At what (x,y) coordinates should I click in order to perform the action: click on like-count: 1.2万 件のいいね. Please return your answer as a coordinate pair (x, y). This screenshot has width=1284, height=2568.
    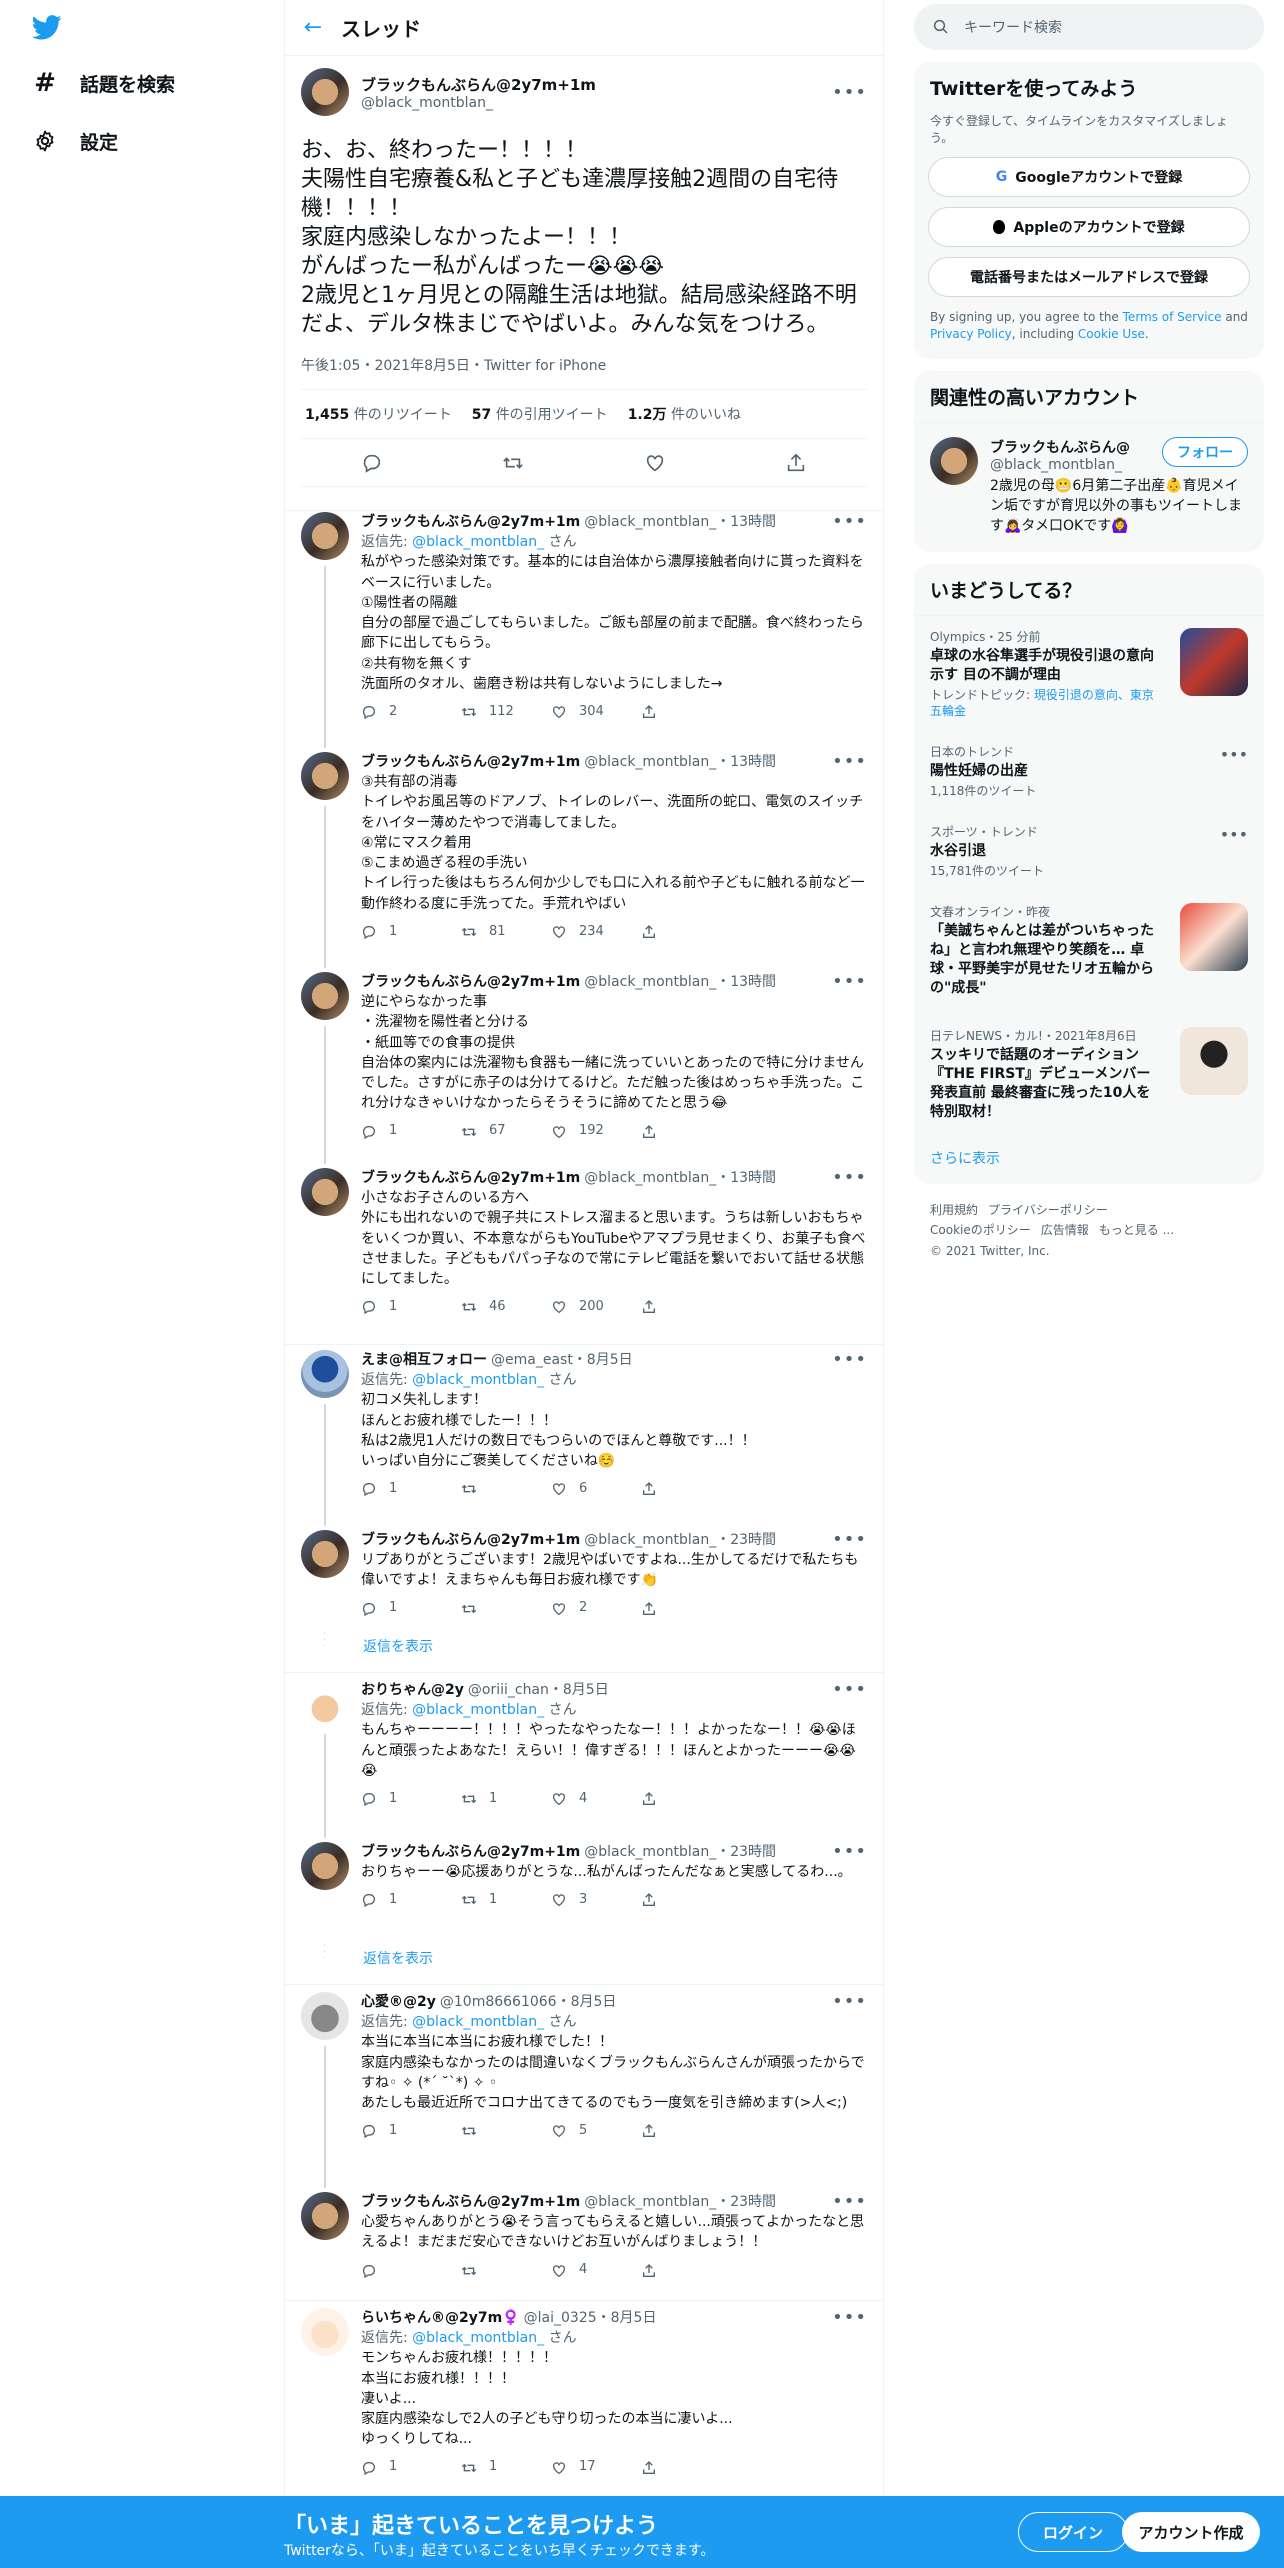
    Looking at the image, I should click on (684, 414).